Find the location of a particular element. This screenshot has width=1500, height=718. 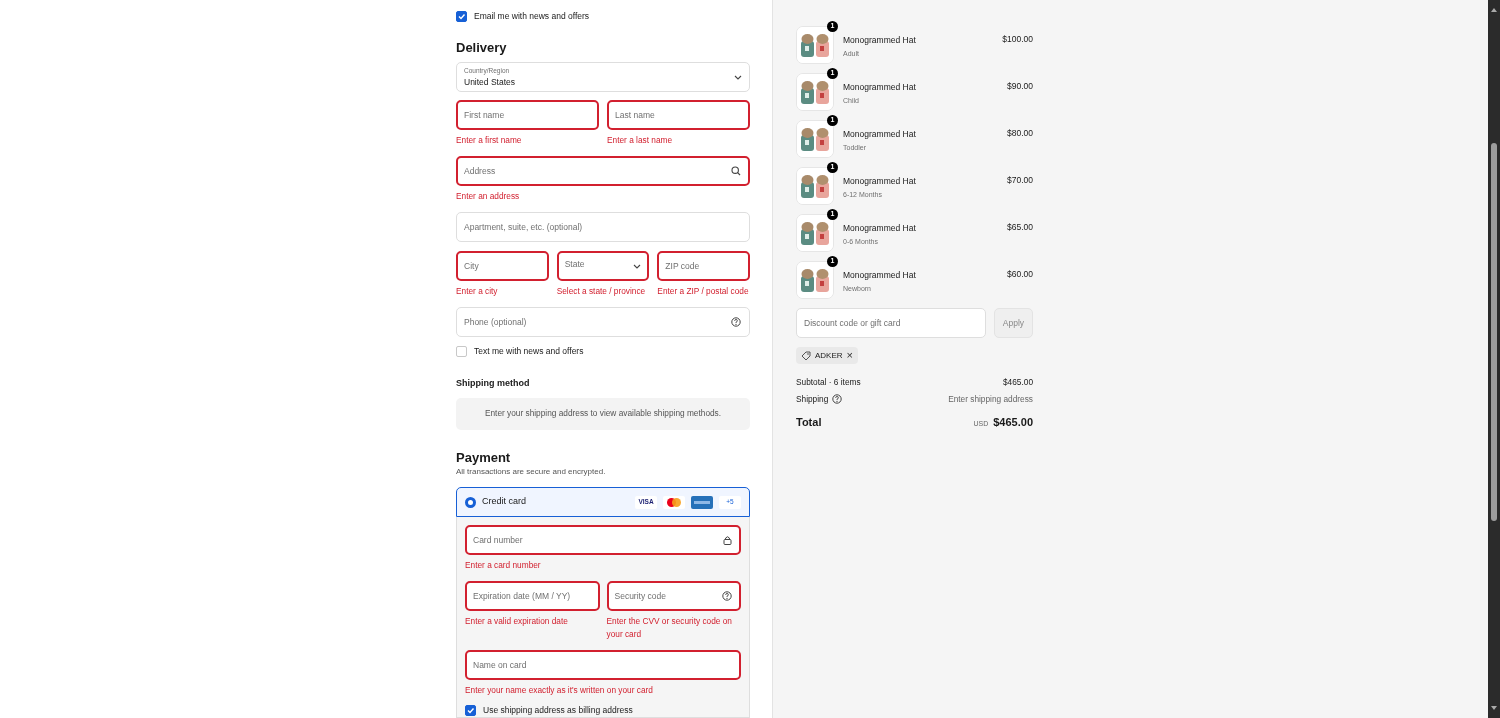

input-field: Expiration date (MM / YY) is located at coordinates (532, 596).